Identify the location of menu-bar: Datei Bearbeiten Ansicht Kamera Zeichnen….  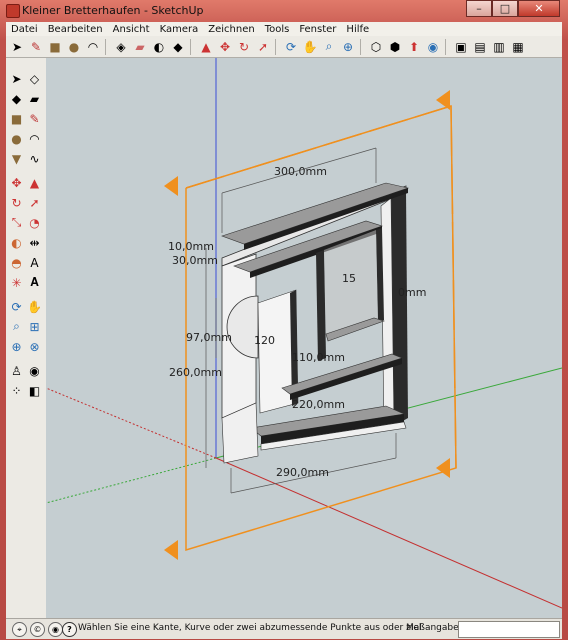
(284, 29).